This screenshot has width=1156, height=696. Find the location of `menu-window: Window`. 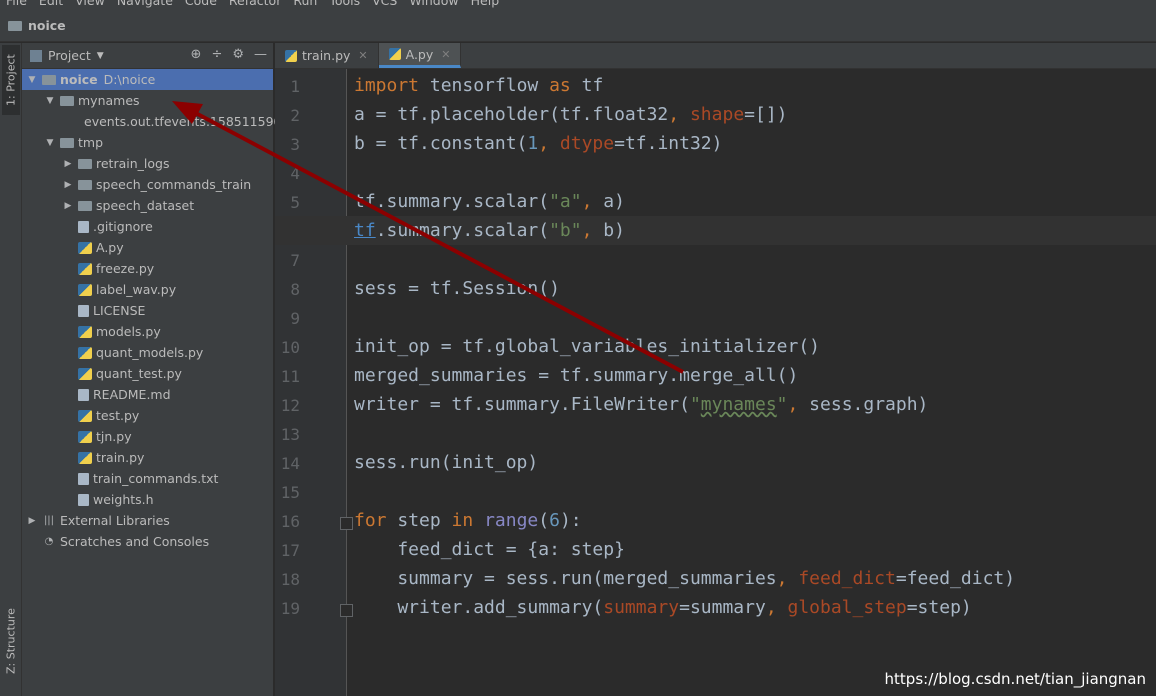

menu-window: Window is located at coordinates (433, 5).